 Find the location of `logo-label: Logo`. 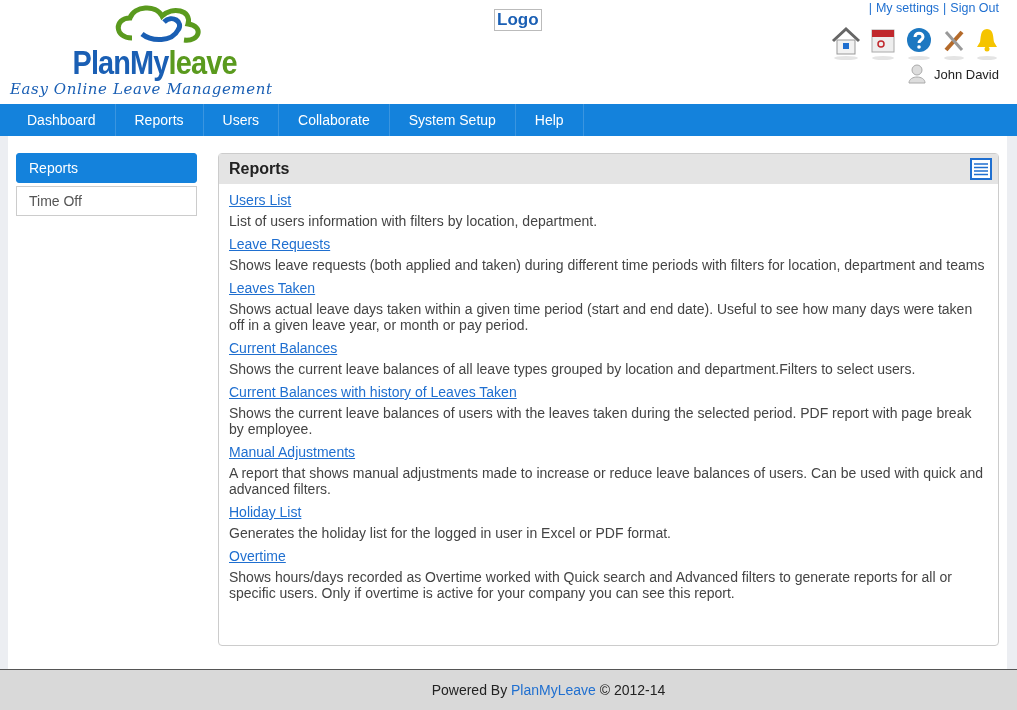

logo-label: Logo is located at coordinates (518, 20).